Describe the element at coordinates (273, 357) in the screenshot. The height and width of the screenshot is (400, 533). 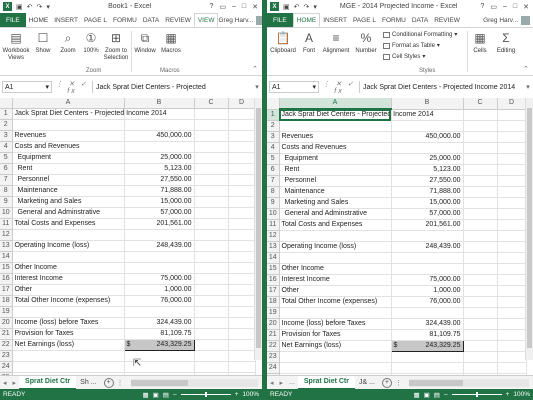
I see `row-header: 23` at that location.